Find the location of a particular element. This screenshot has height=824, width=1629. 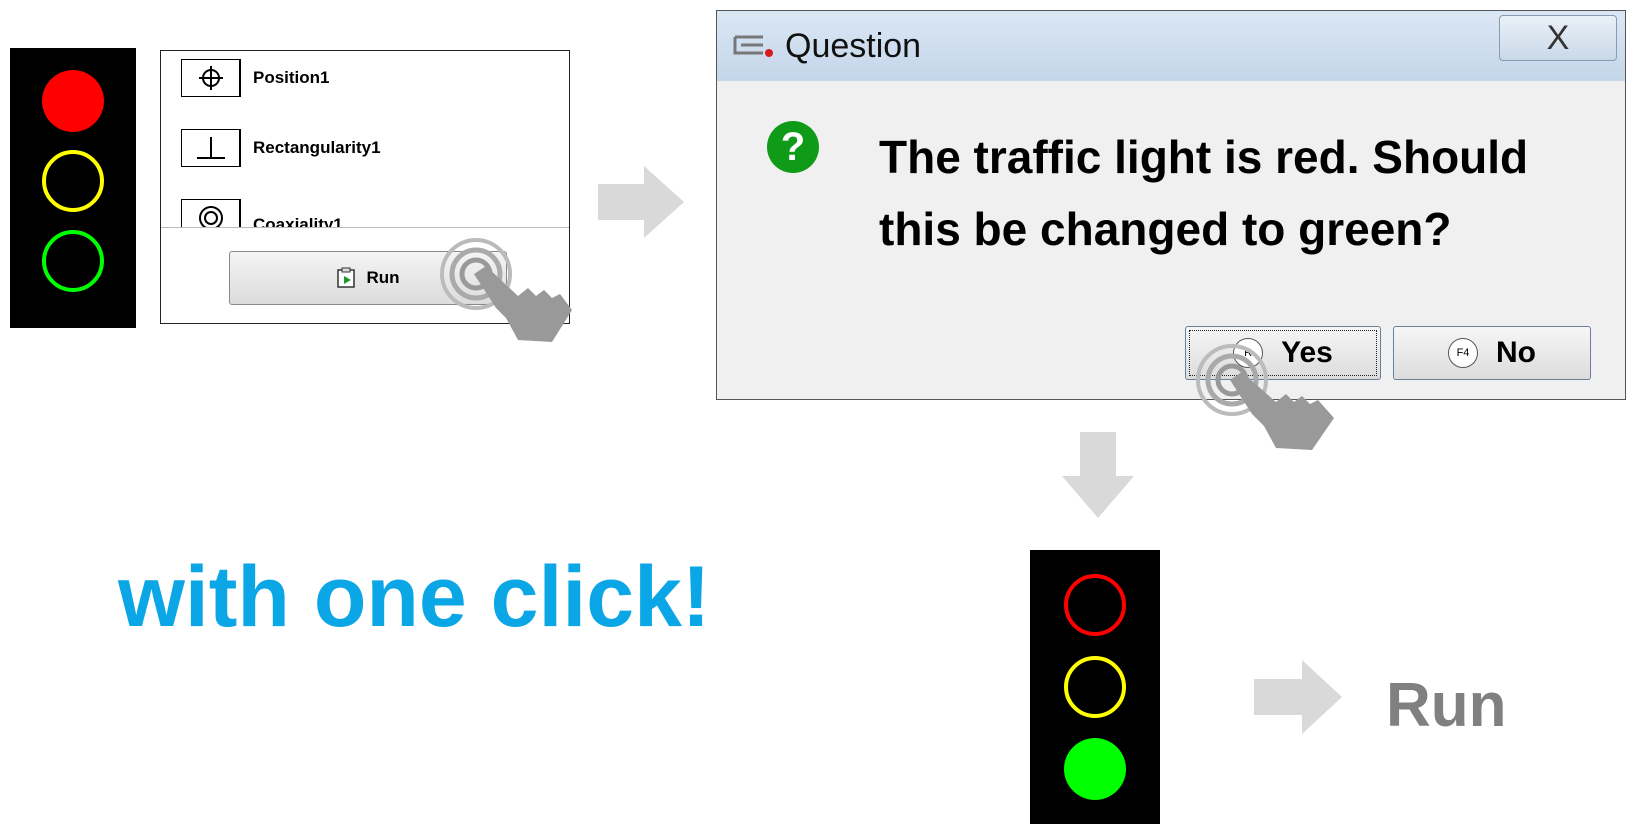

no-button: F4 No is located at coordinates (1492, 353).